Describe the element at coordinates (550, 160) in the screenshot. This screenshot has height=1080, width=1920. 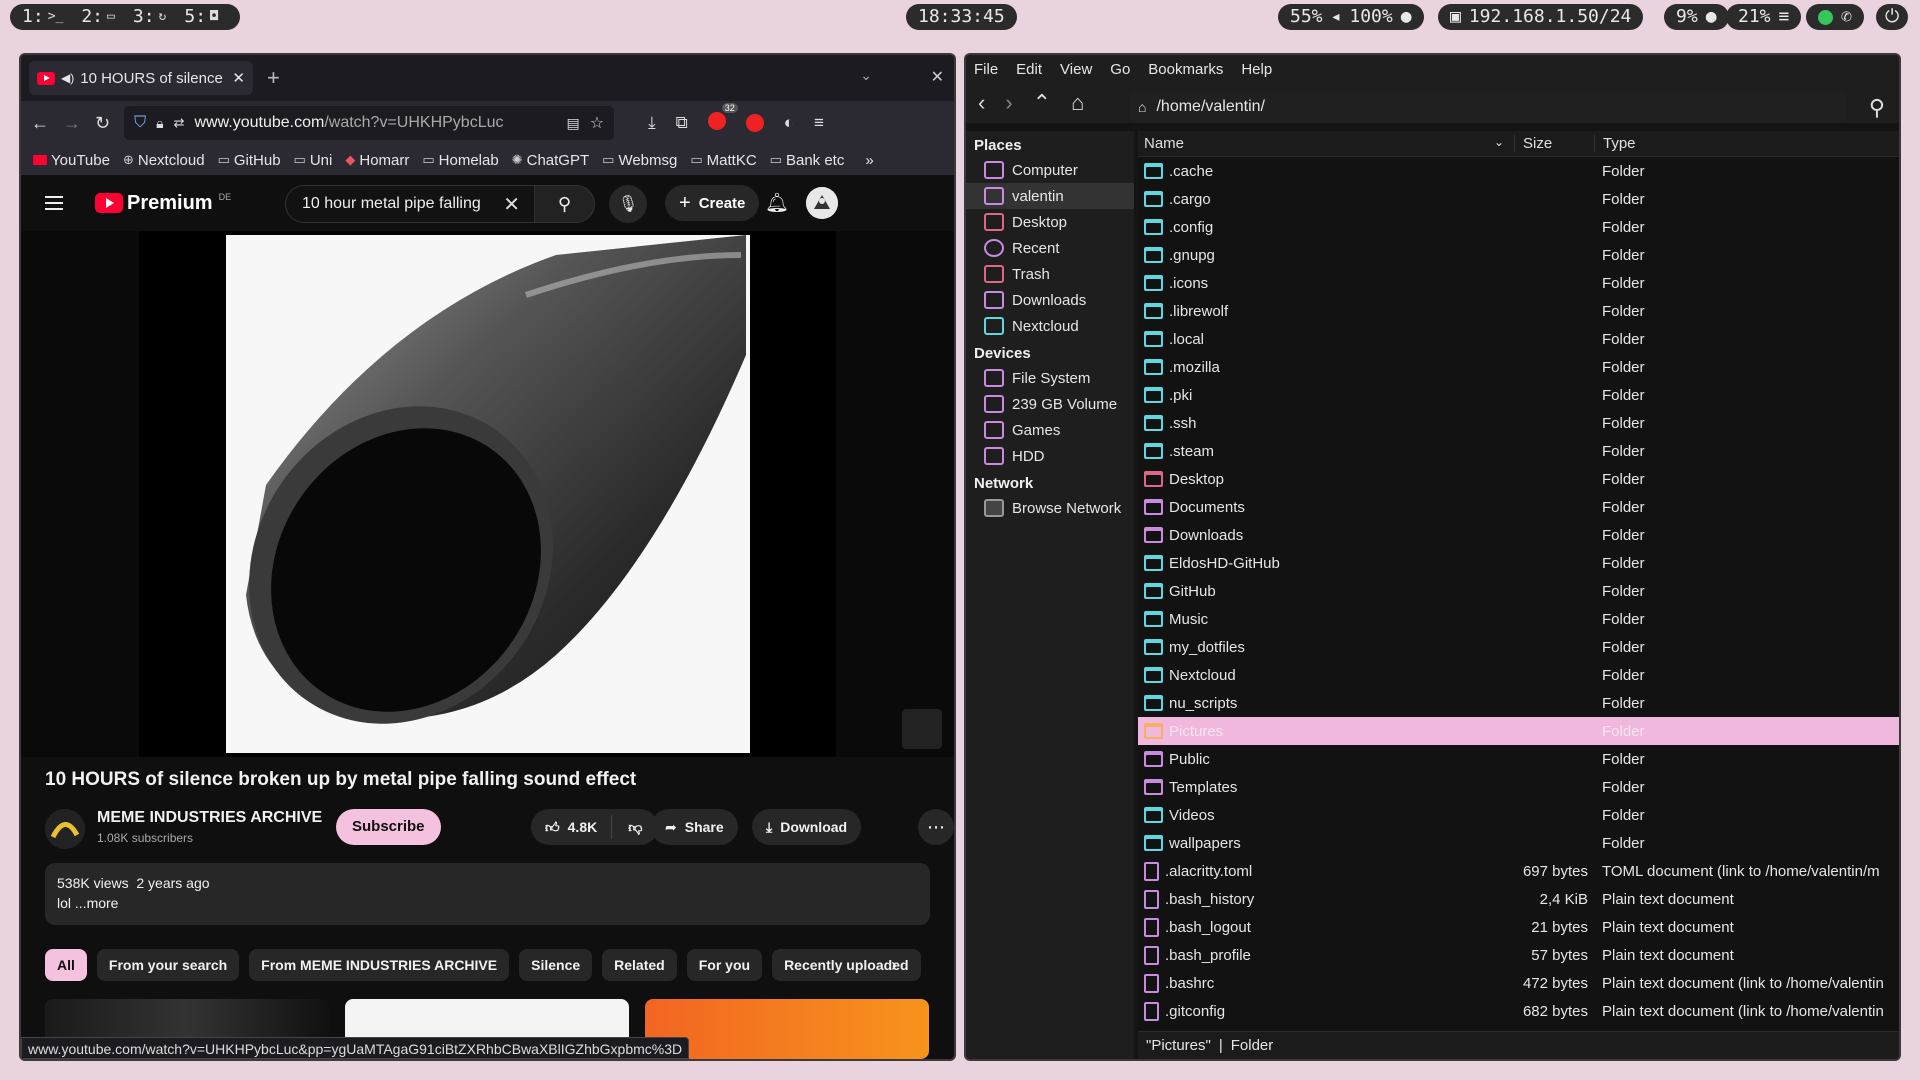
I see `bookmark-chatgpt: ✺ ChatGPT` at that location.